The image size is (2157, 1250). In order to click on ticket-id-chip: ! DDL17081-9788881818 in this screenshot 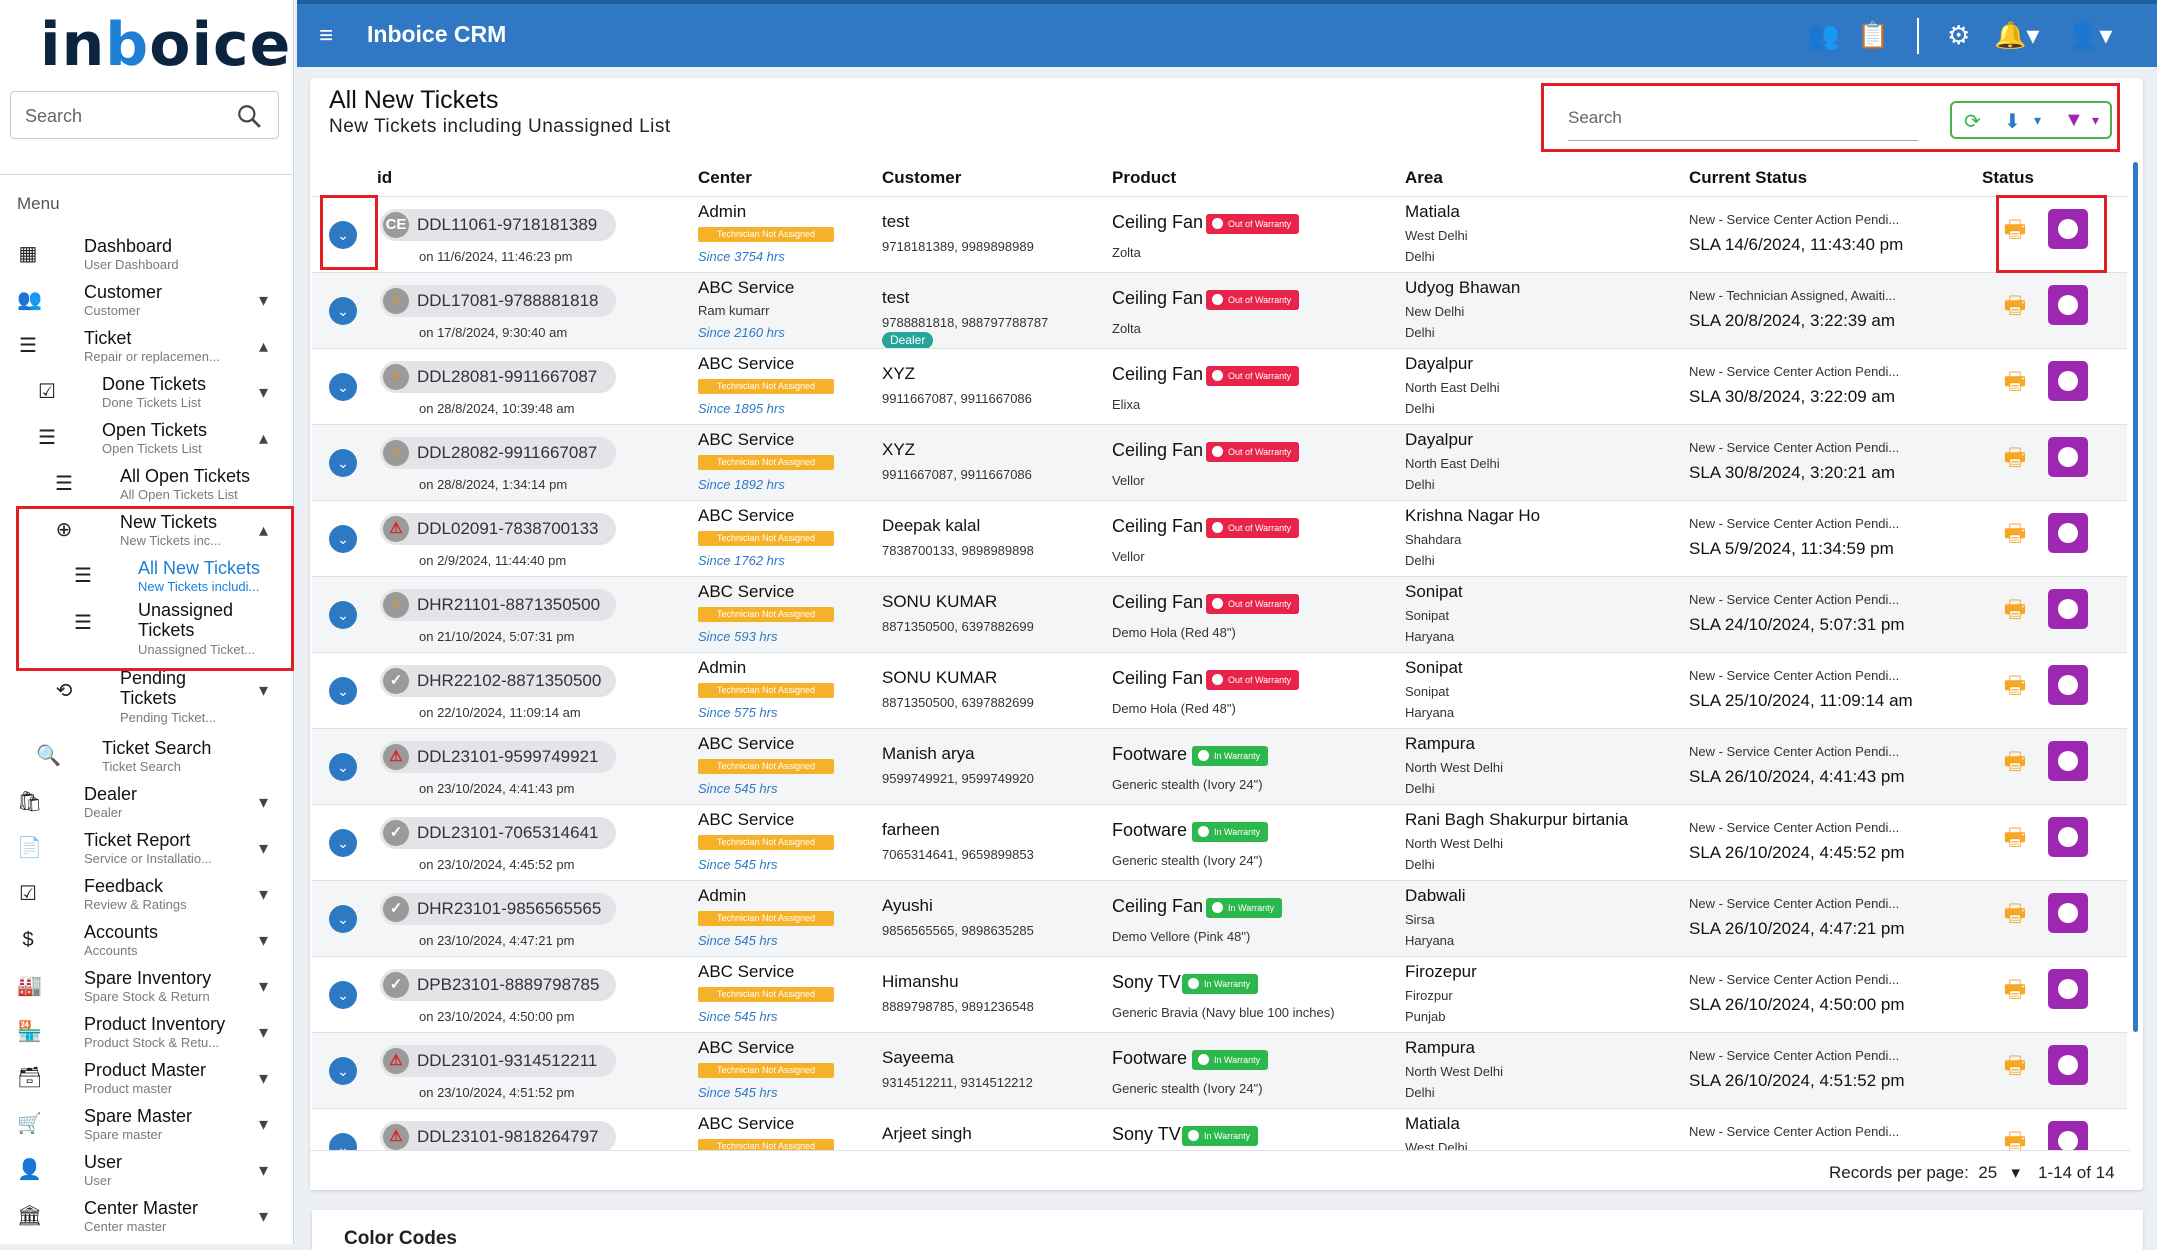, I will do `click(498, 301)`.